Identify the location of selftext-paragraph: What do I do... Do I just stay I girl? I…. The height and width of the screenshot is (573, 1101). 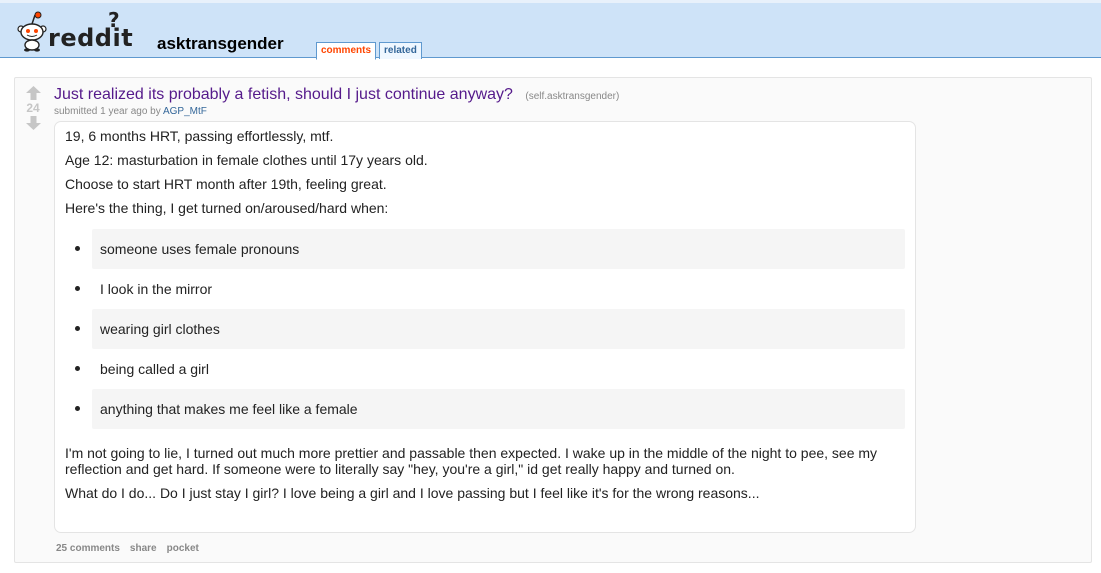
(412, 493).